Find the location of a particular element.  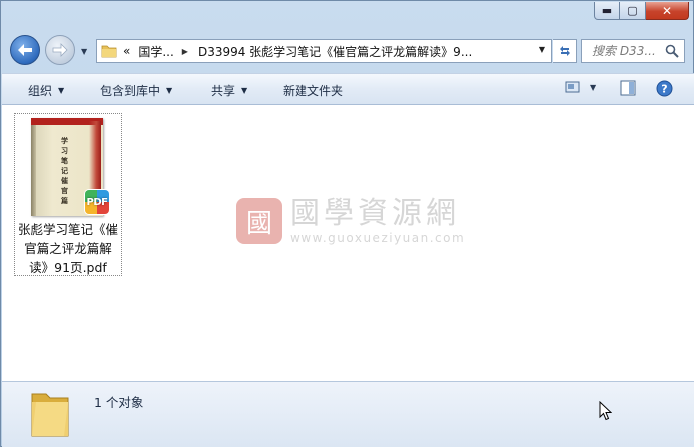

include-library-button: 包含到库中 ▼ is located at coordinates (136, 90).